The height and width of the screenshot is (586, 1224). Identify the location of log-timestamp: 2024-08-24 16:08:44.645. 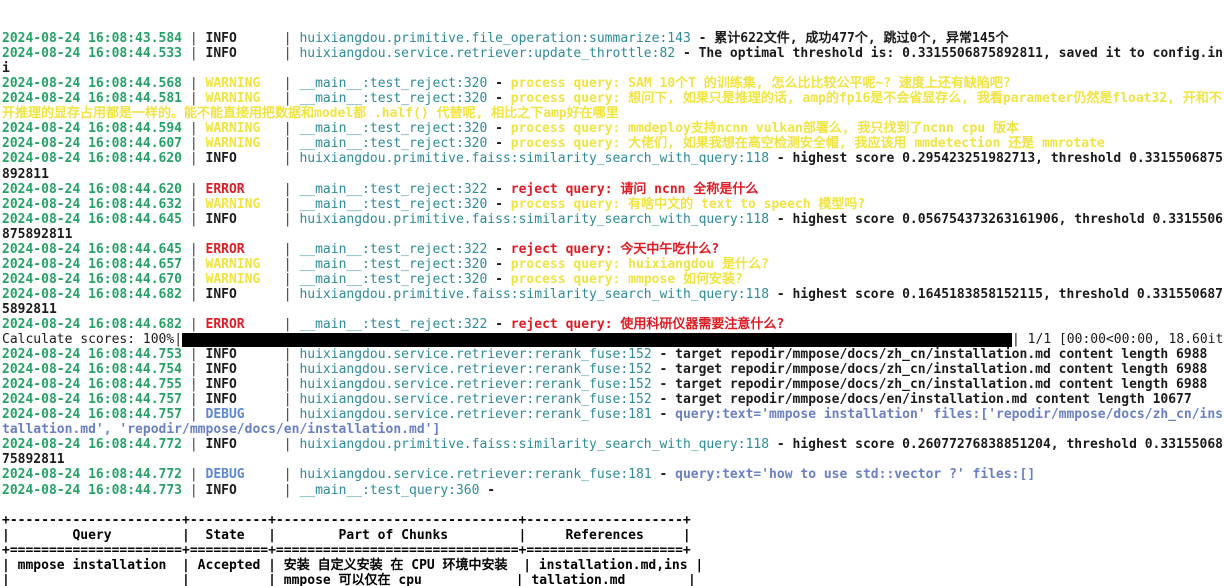
(92, 249).